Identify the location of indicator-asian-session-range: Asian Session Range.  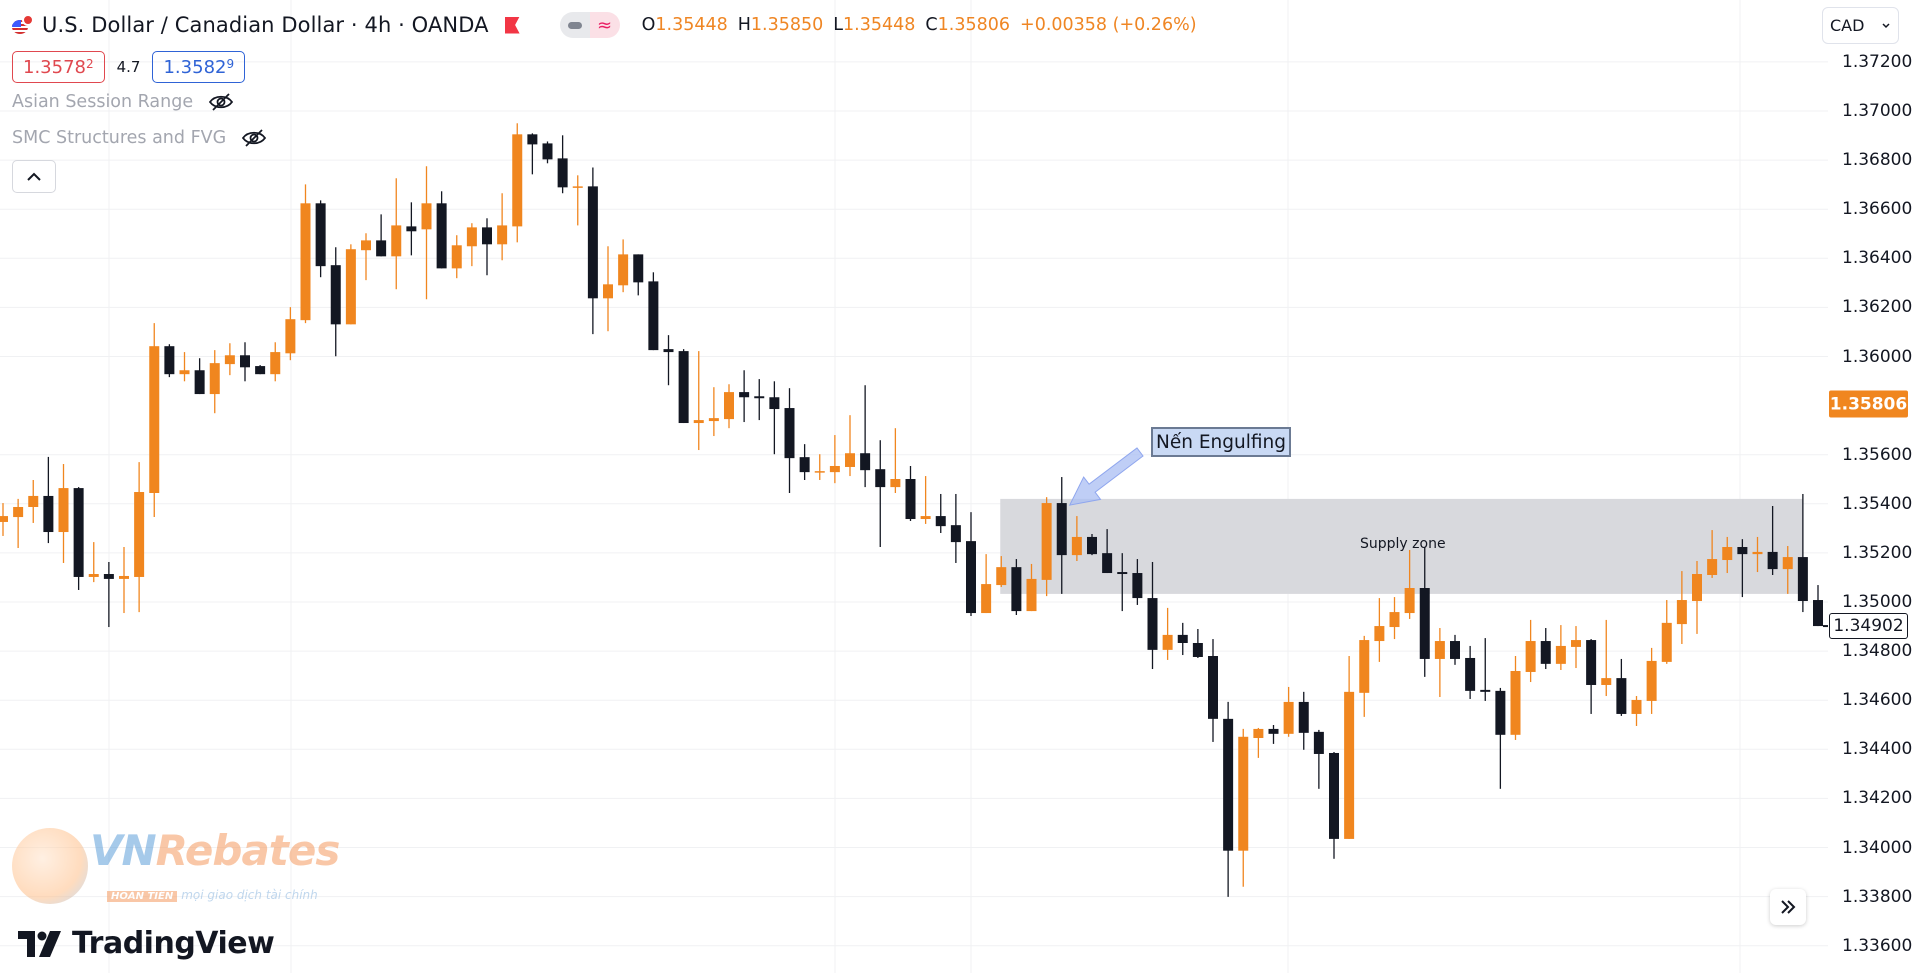
(609, 102).